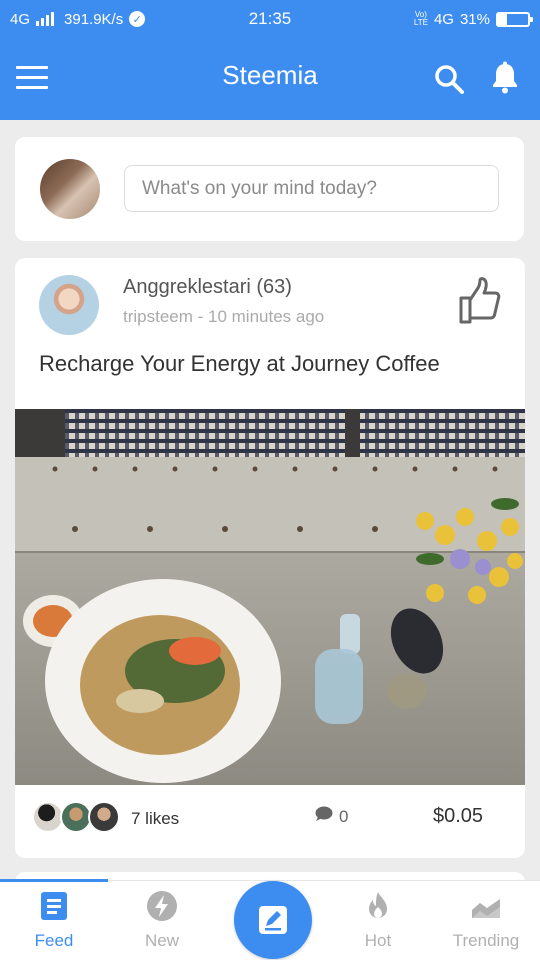 Image resolution: width=540 pixels, height=960 pixels. I want to click on voter-avatar, so click(104, 817).